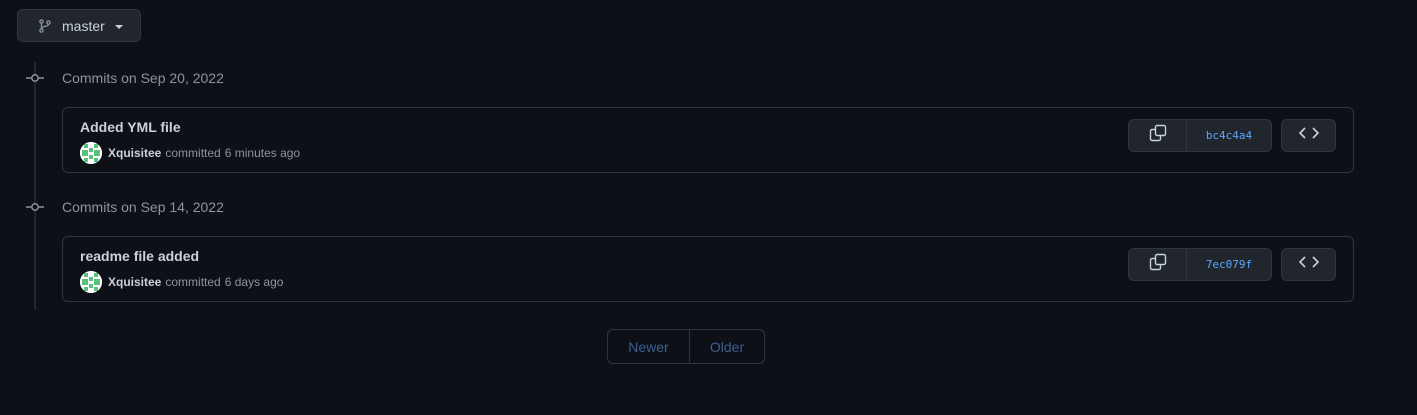  I want to click on newer-button: Newer, so click(649, 346).